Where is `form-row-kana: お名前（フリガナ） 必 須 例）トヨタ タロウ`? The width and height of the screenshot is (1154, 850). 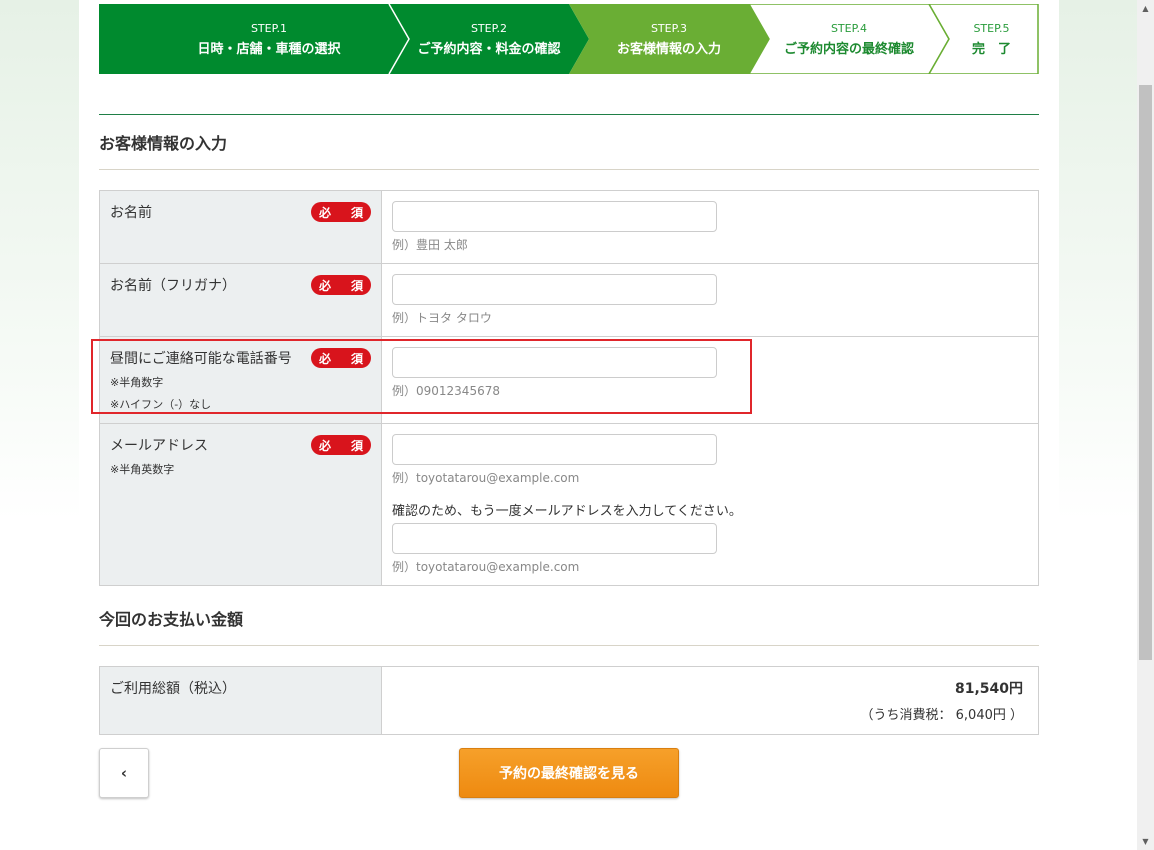
form-row-kana: お名前（フリガナ） 必 須 例）トヨタ タロウ is located at coordinates (569, 300).